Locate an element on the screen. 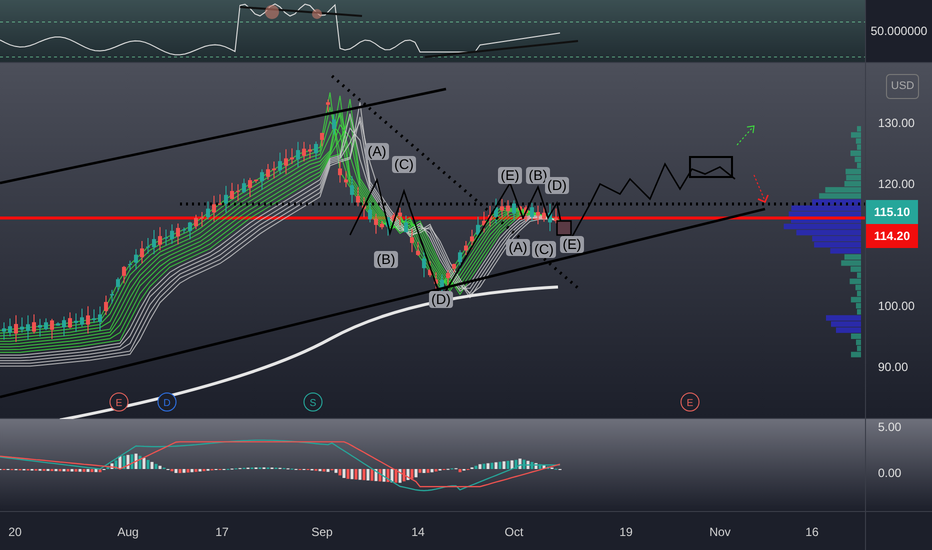 The width and height of the screenshot is (932, 550). time-label: 20 is located at coordinates (15, 532).